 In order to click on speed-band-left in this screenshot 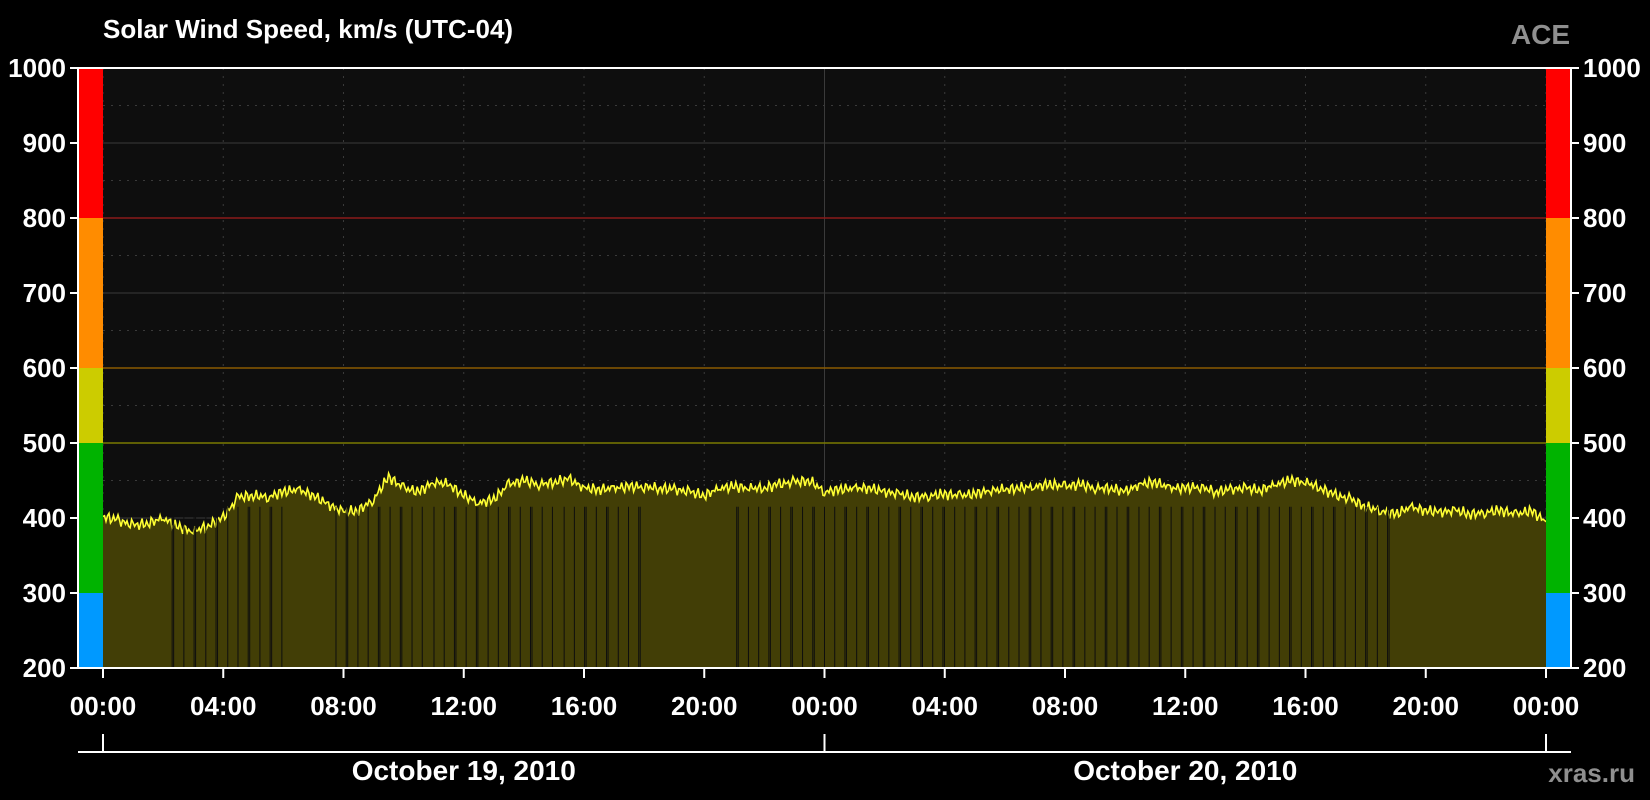, I will do `click(90, 368)`.